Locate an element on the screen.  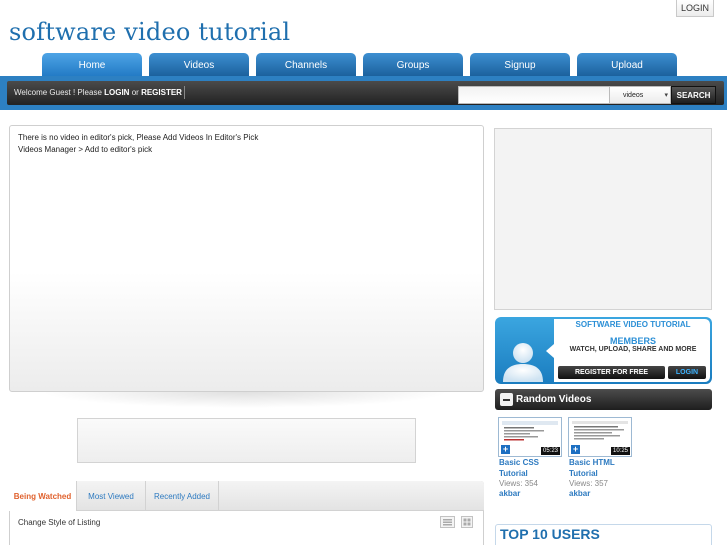
search-input is located at coordinates (533, 95).